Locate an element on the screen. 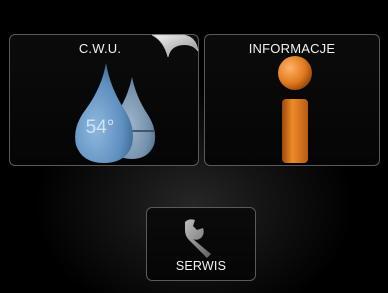 Image resolution: width=388 pixels, height=293 pixels. service-tile: SERWIS is located at coordinates (201, 244).